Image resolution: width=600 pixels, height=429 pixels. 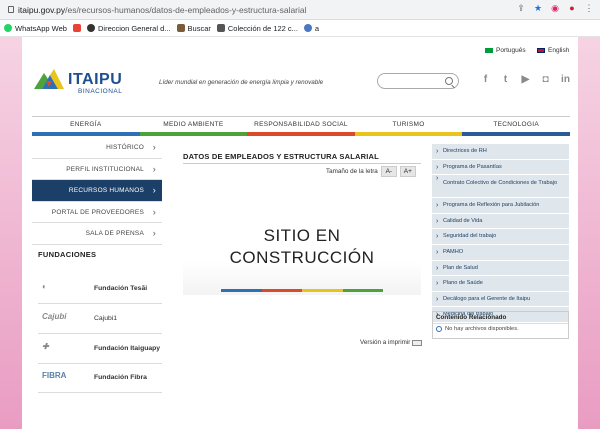 What do you see at coordinates (505, 80) in the screenshot?
I see `twitter-icon: t` at bounding box center [505, 80].